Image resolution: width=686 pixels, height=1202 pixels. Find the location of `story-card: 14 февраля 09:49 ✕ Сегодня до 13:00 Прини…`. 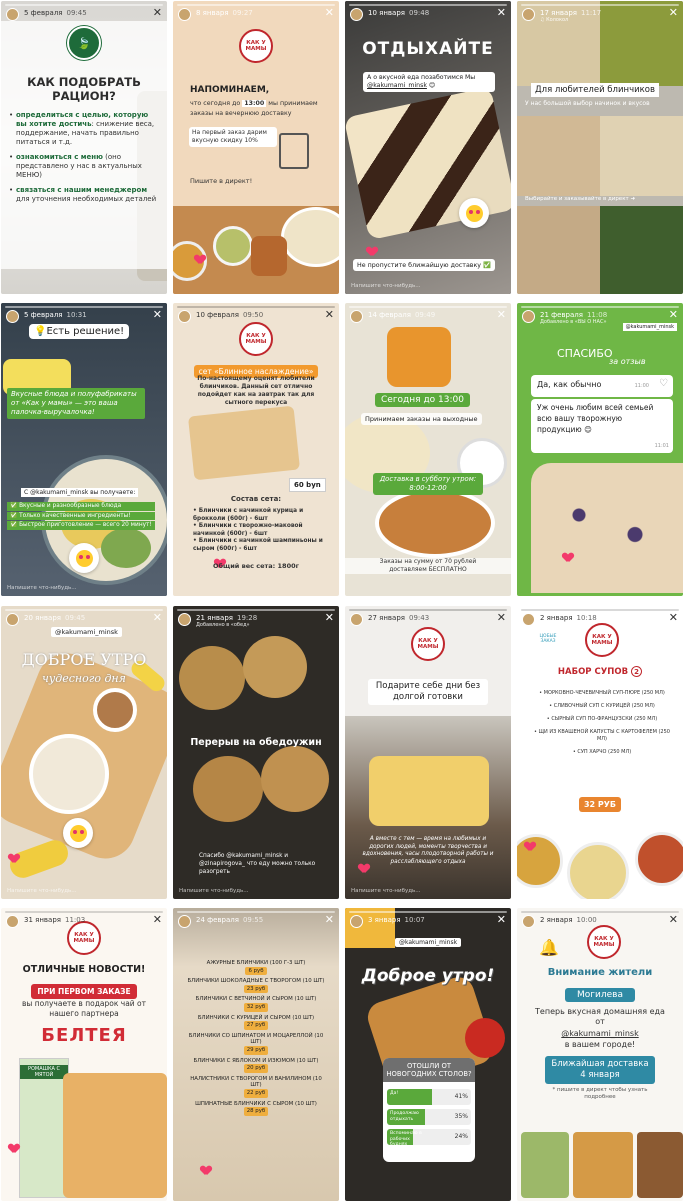

story-card: 14 февраля 09:49 ✕ Сегодня до 13:00 Прини… is located at coordinates (428, 449).